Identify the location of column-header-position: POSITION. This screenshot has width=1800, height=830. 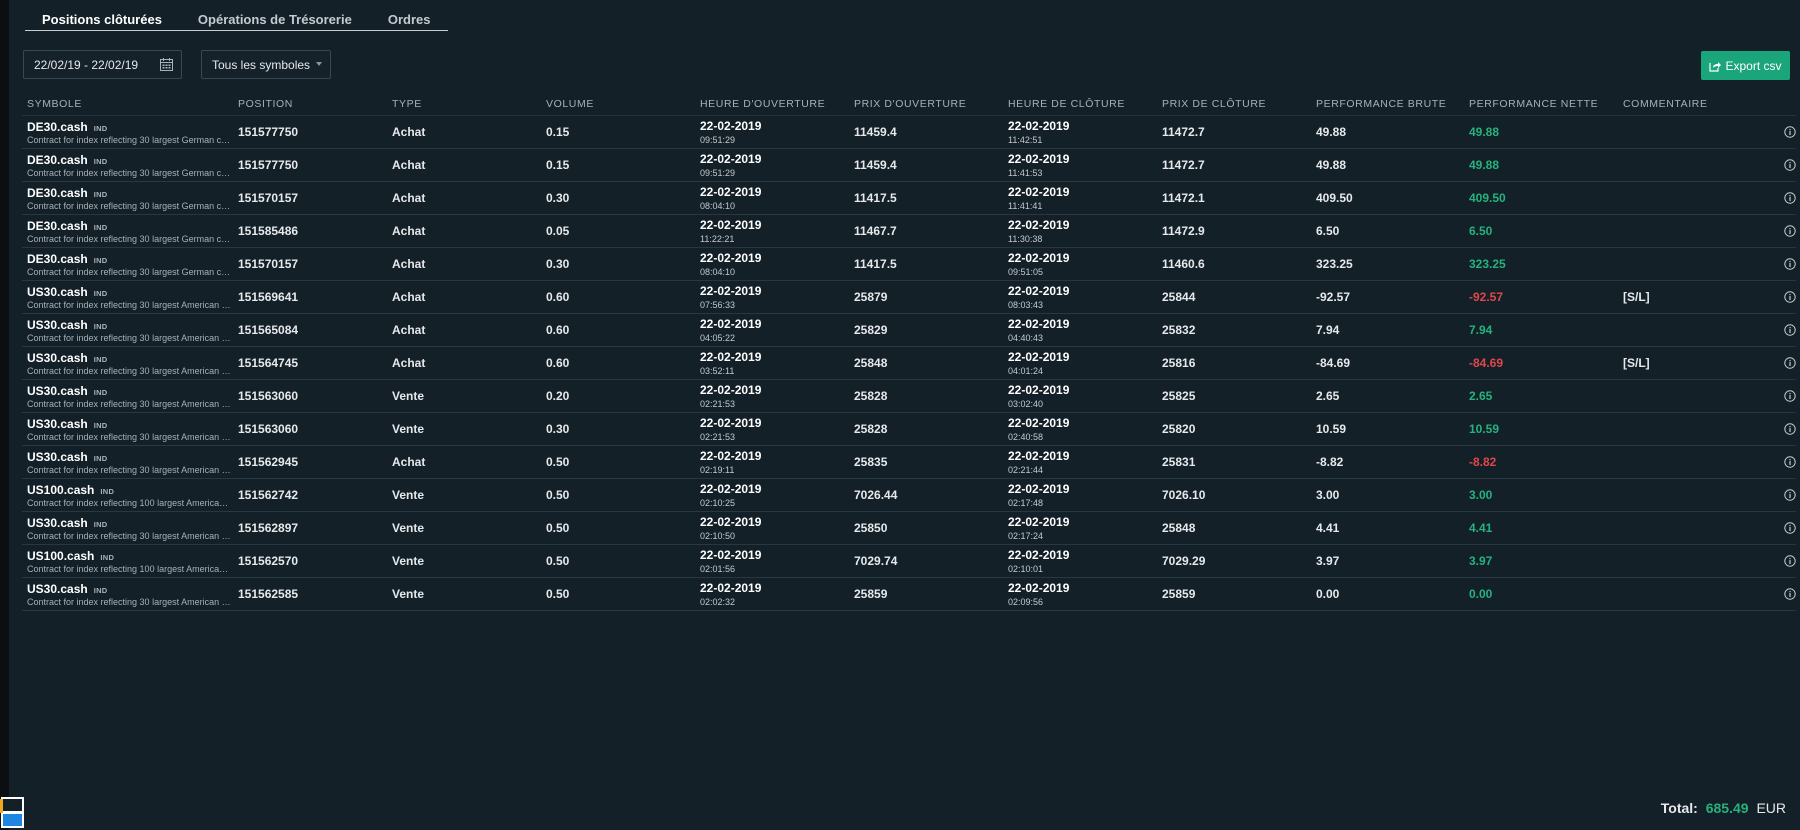
(310, 104).